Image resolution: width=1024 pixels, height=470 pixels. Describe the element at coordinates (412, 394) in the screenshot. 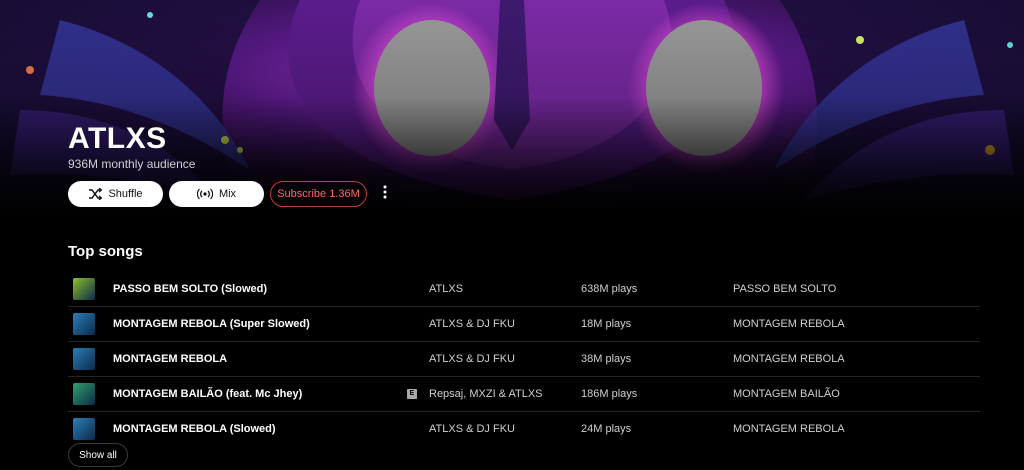

I see `explicit-badge: E` at that location.